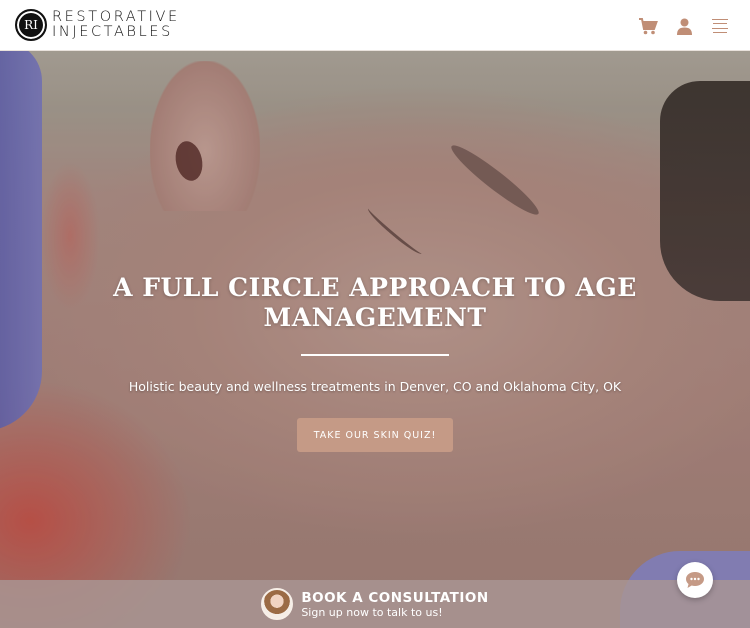  I want to click on header-actions, so click(676, 26).